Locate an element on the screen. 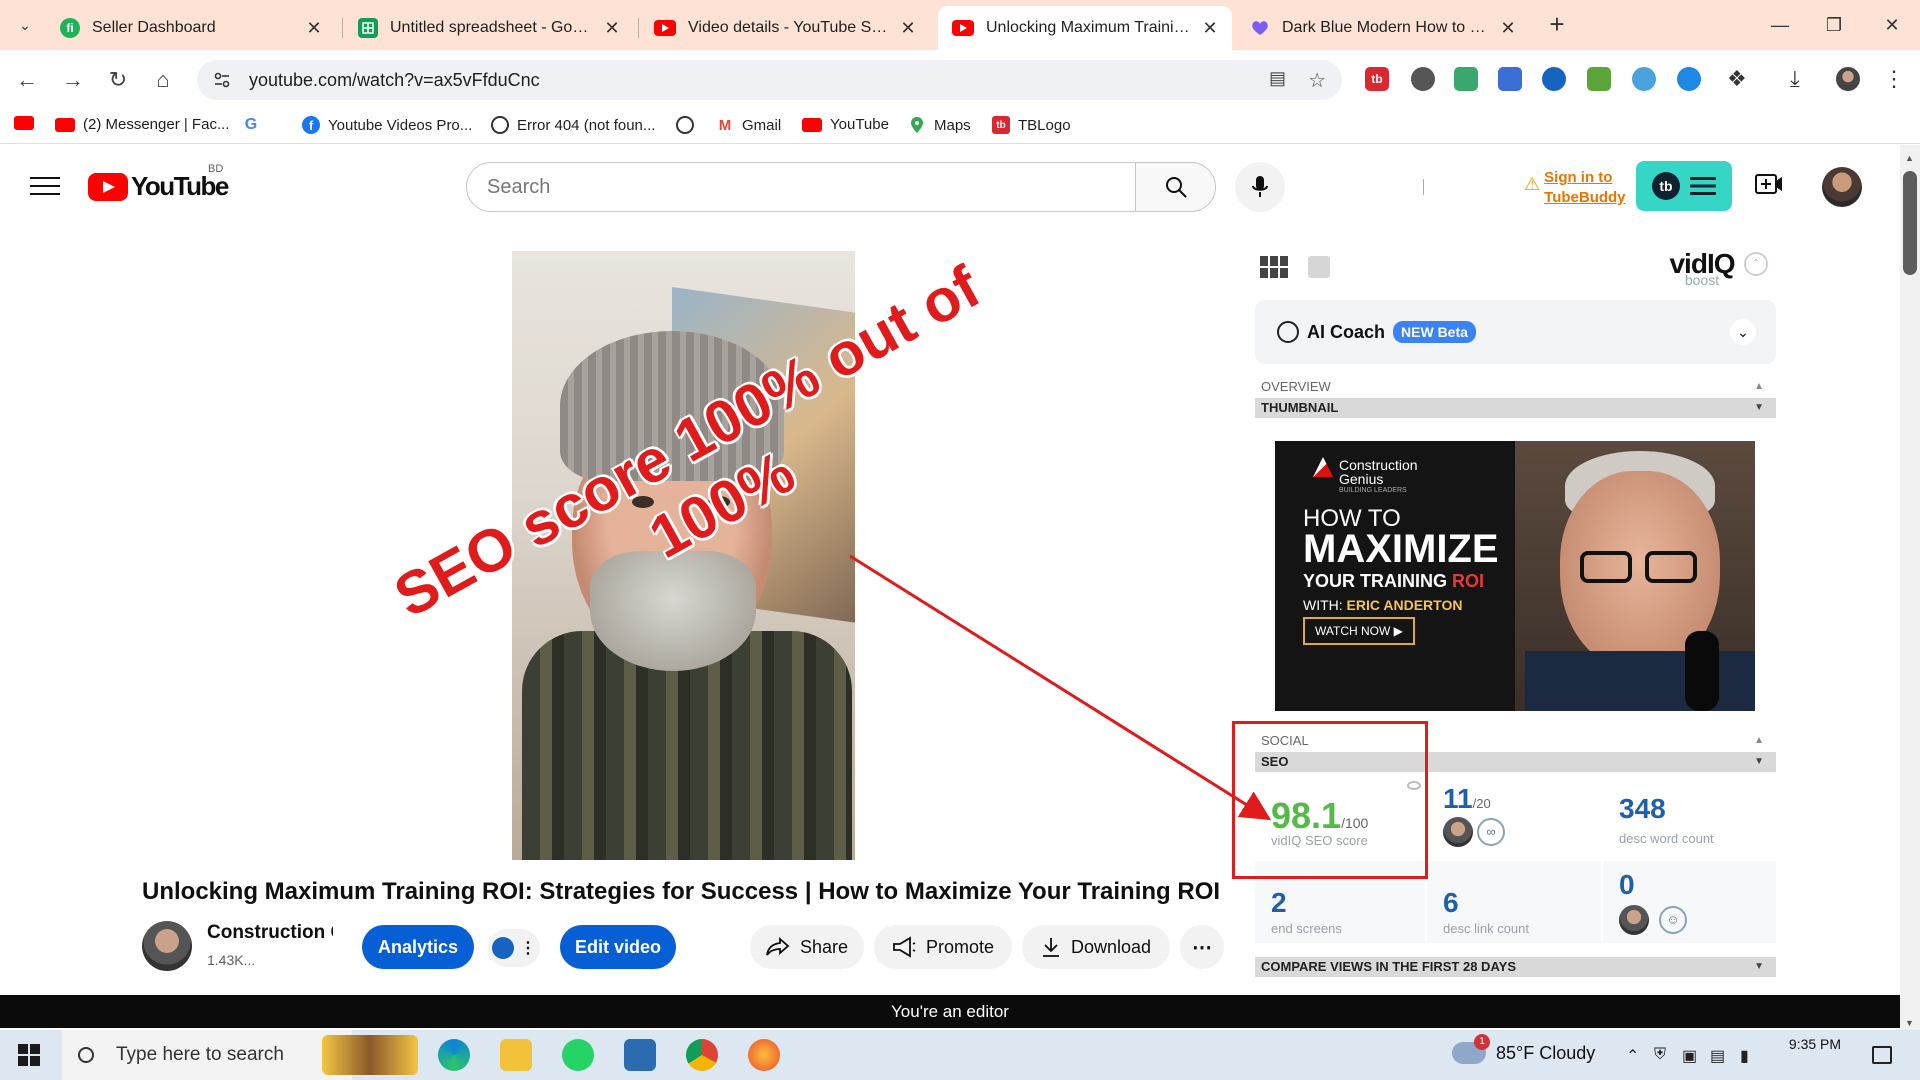 The image size is (1920, 1080). search-input: Search is located at coordinates (801, 187).